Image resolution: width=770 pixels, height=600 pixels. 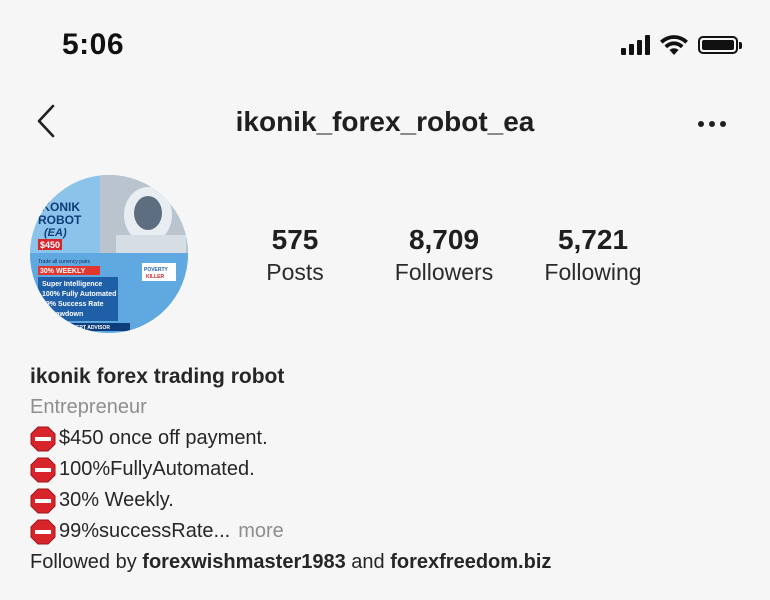 What do you see at coordinates (593, 239) in the screenshot?
I see `following-count: 5,721` at bounding box center [593, 239].